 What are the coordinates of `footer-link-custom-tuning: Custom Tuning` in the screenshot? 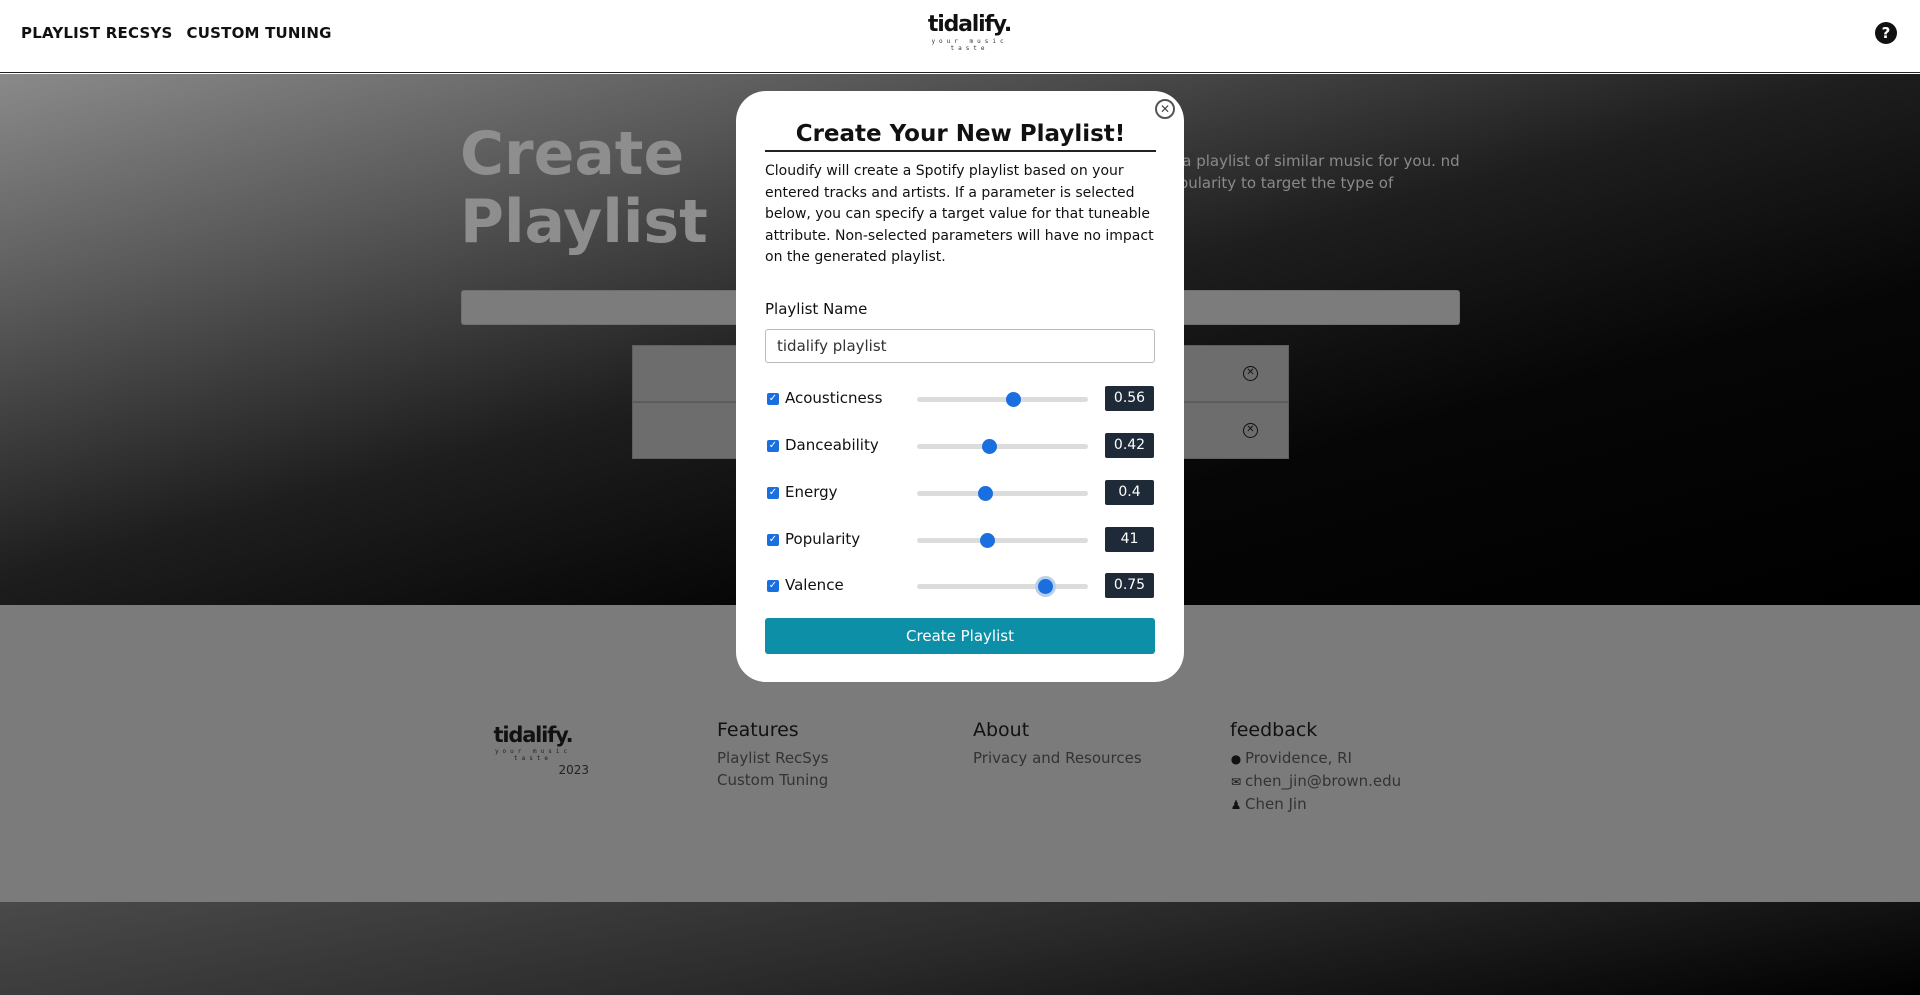 It's located at (773, 780).